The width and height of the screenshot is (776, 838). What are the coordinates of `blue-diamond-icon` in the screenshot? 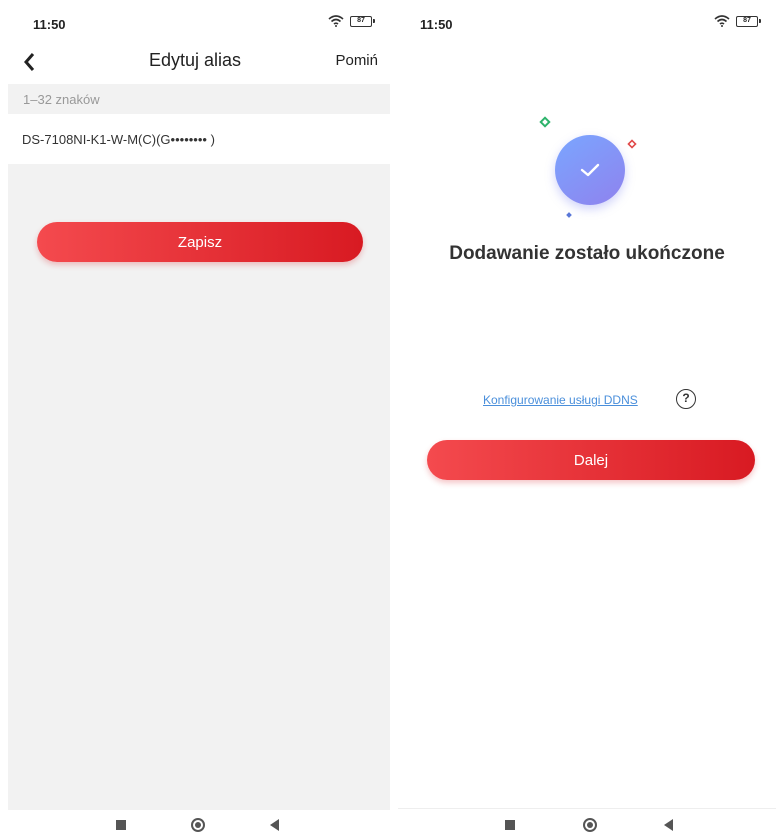 It's located at (569, 215).